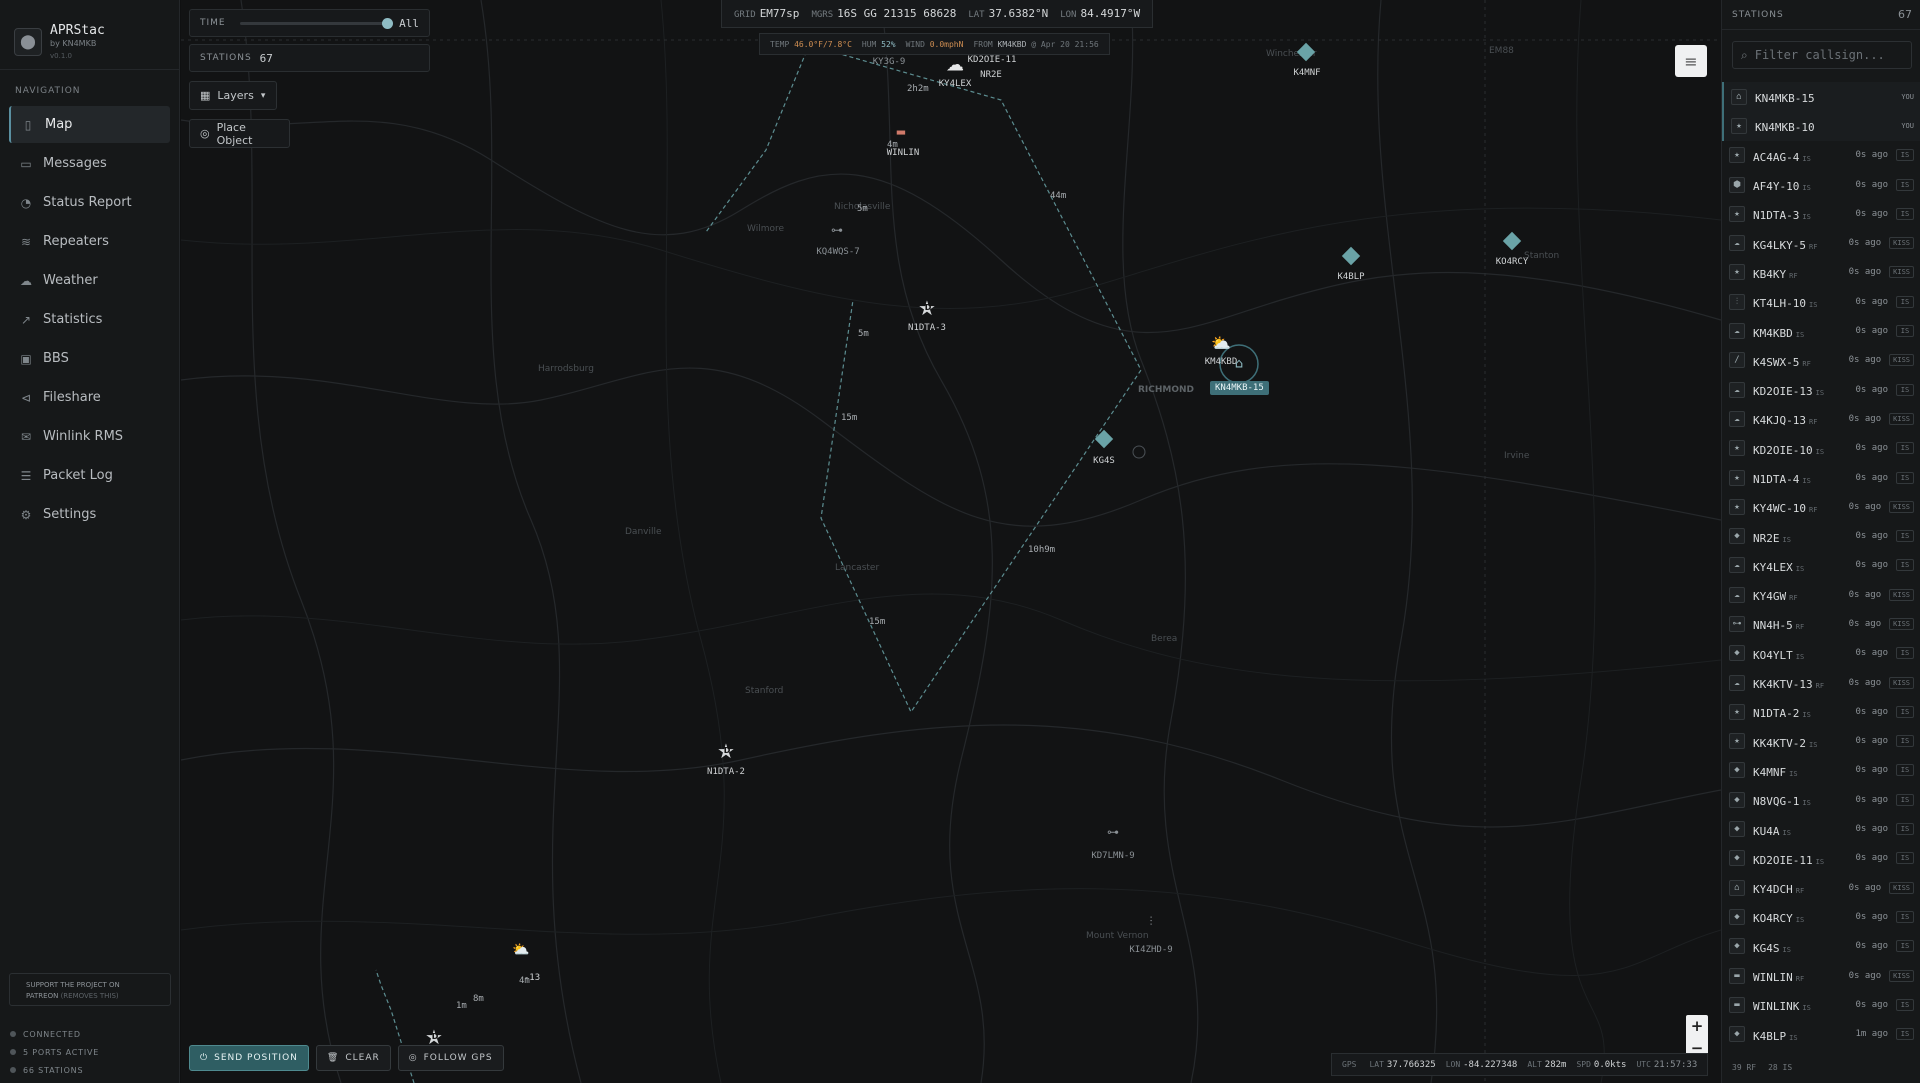 This screenshot has width=1920, height=1083. What do you see at coordinates (1112, 856) in the screenshot?
I see `station-label: KD7LMN-9` at bounding box center [1112, 856].